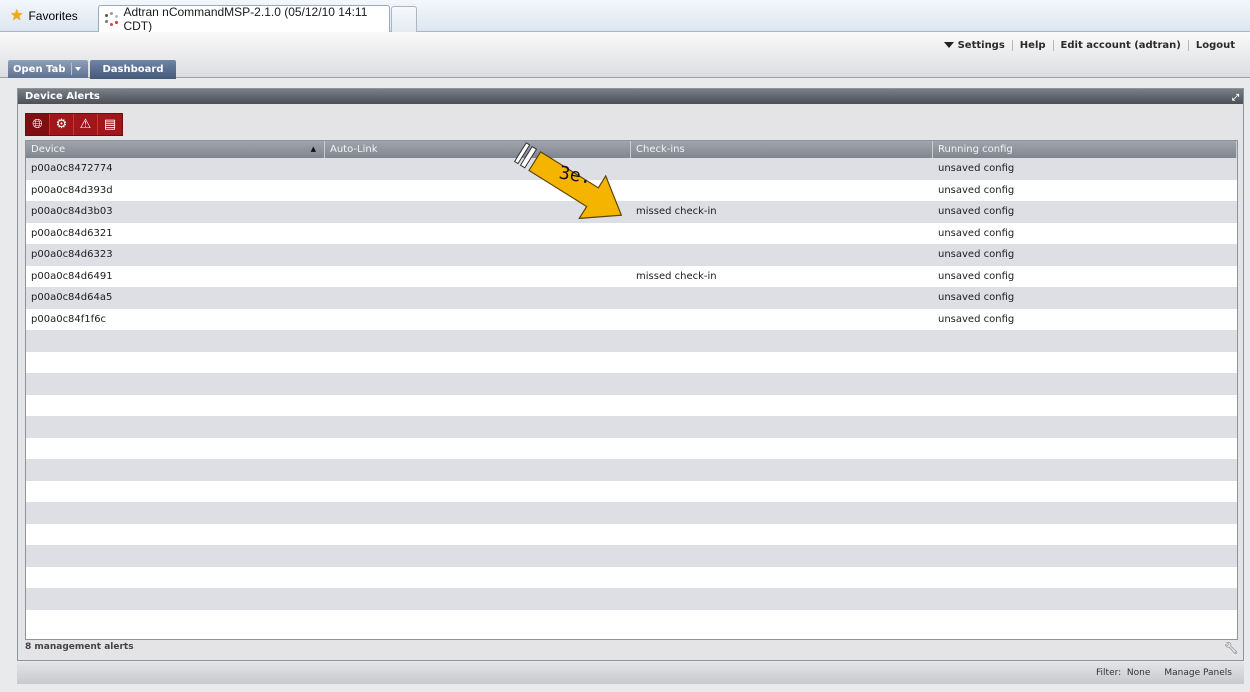 The image size is (1250, 692). I want to click on settings-link: Settings, so click(974, 45).